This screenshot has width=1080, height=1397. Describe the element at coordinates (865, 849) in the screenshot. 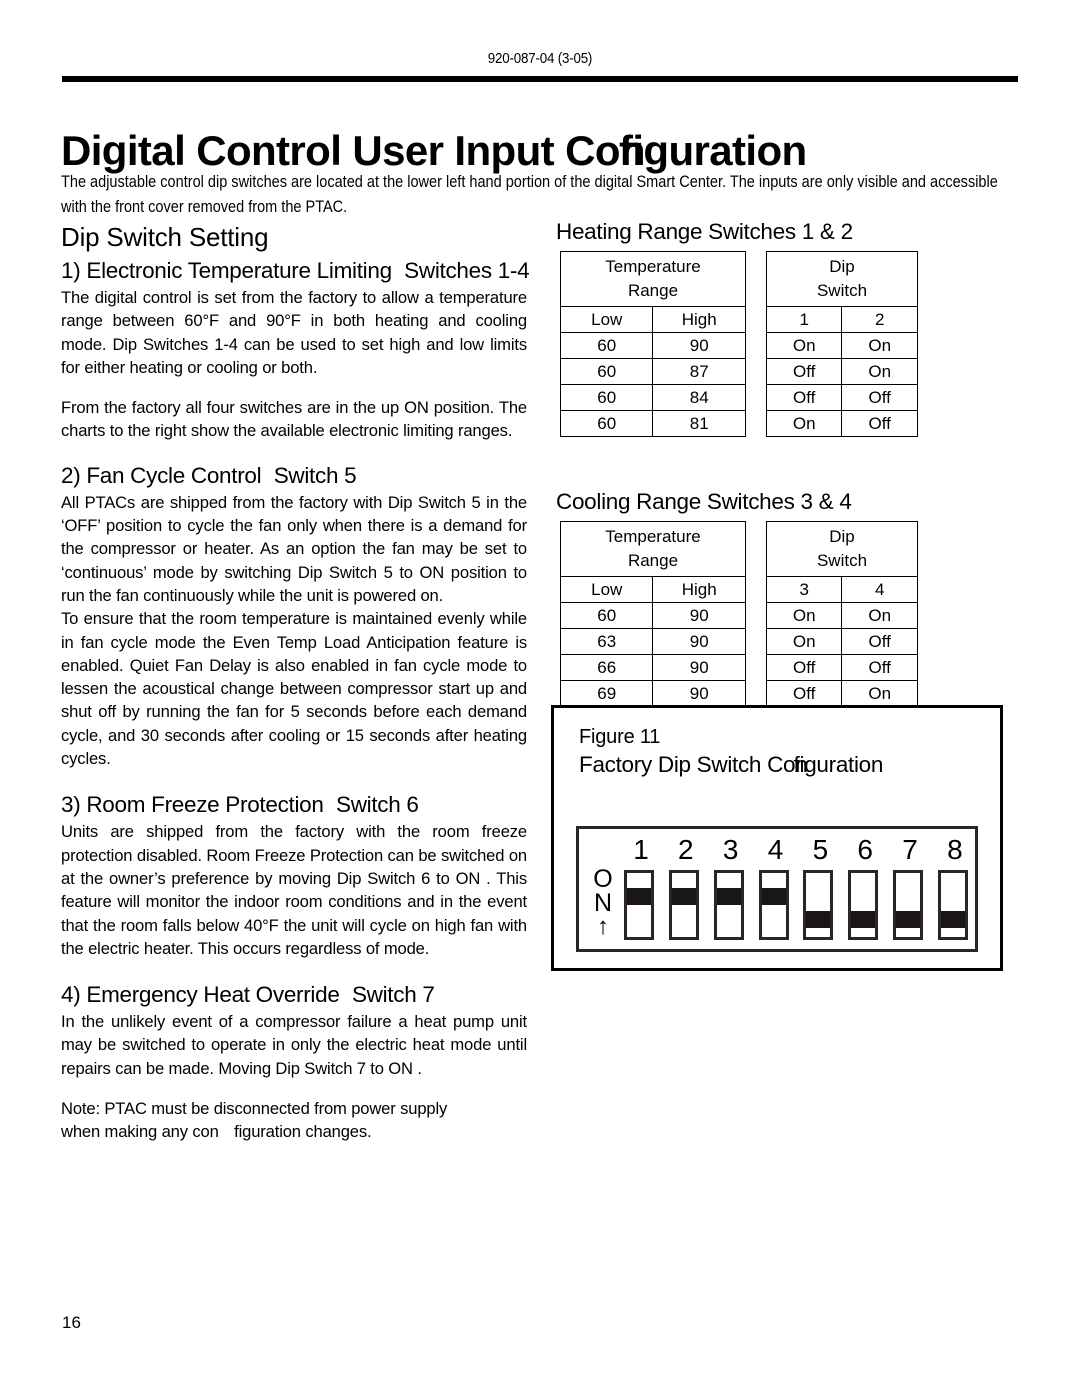

I see `dip-switch-number: 6` at that location.